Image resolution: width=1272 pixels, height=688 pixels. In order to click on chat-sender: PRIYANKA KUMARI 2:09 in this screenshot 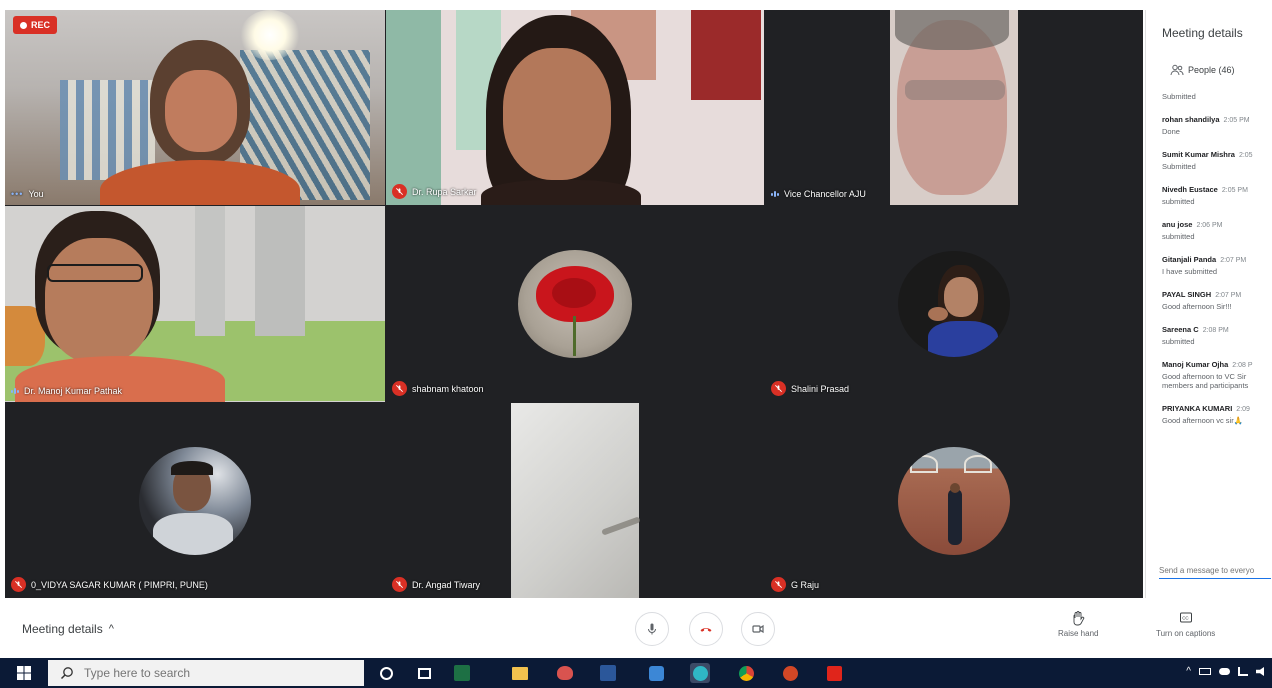, I will do `click(1206, 408)`.